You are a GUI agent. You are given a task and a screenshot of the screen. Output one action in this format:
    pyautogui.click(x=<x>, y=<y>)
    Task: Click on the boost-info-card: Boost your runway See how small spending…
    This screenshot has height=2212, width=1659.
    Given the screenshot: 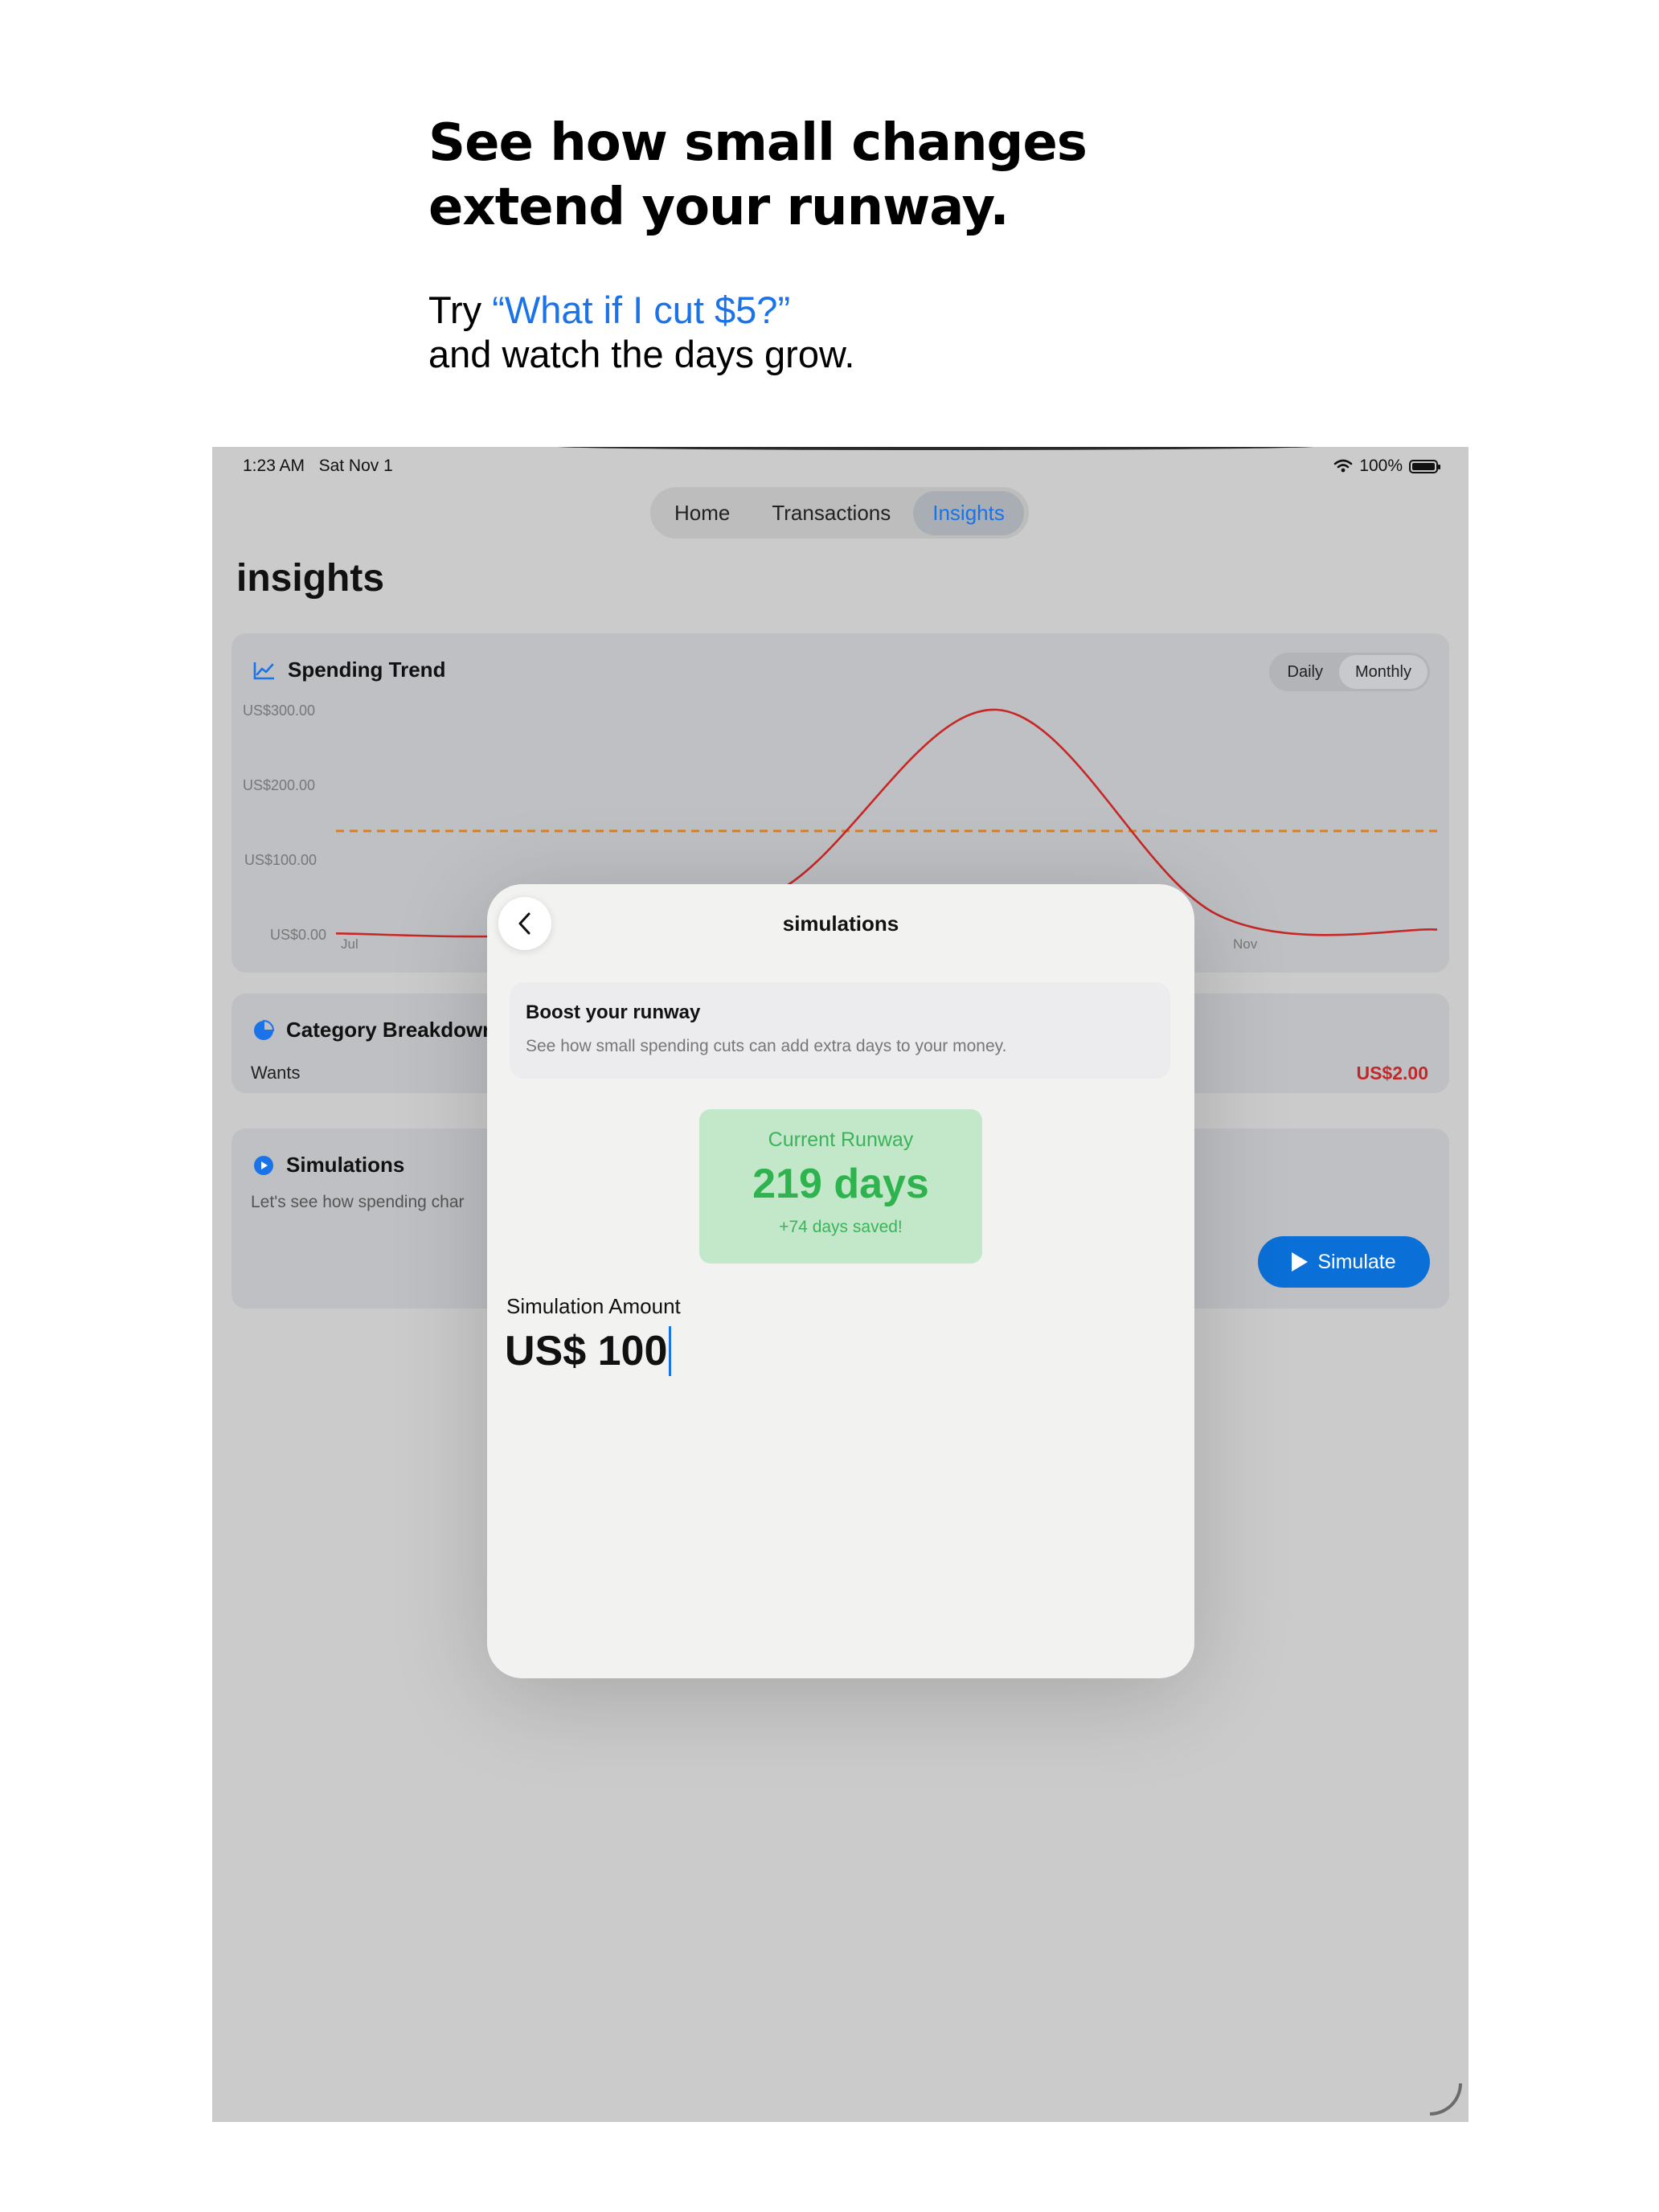 What is the action you would take?
    pyautogui.click(x=840, y=1030)
    